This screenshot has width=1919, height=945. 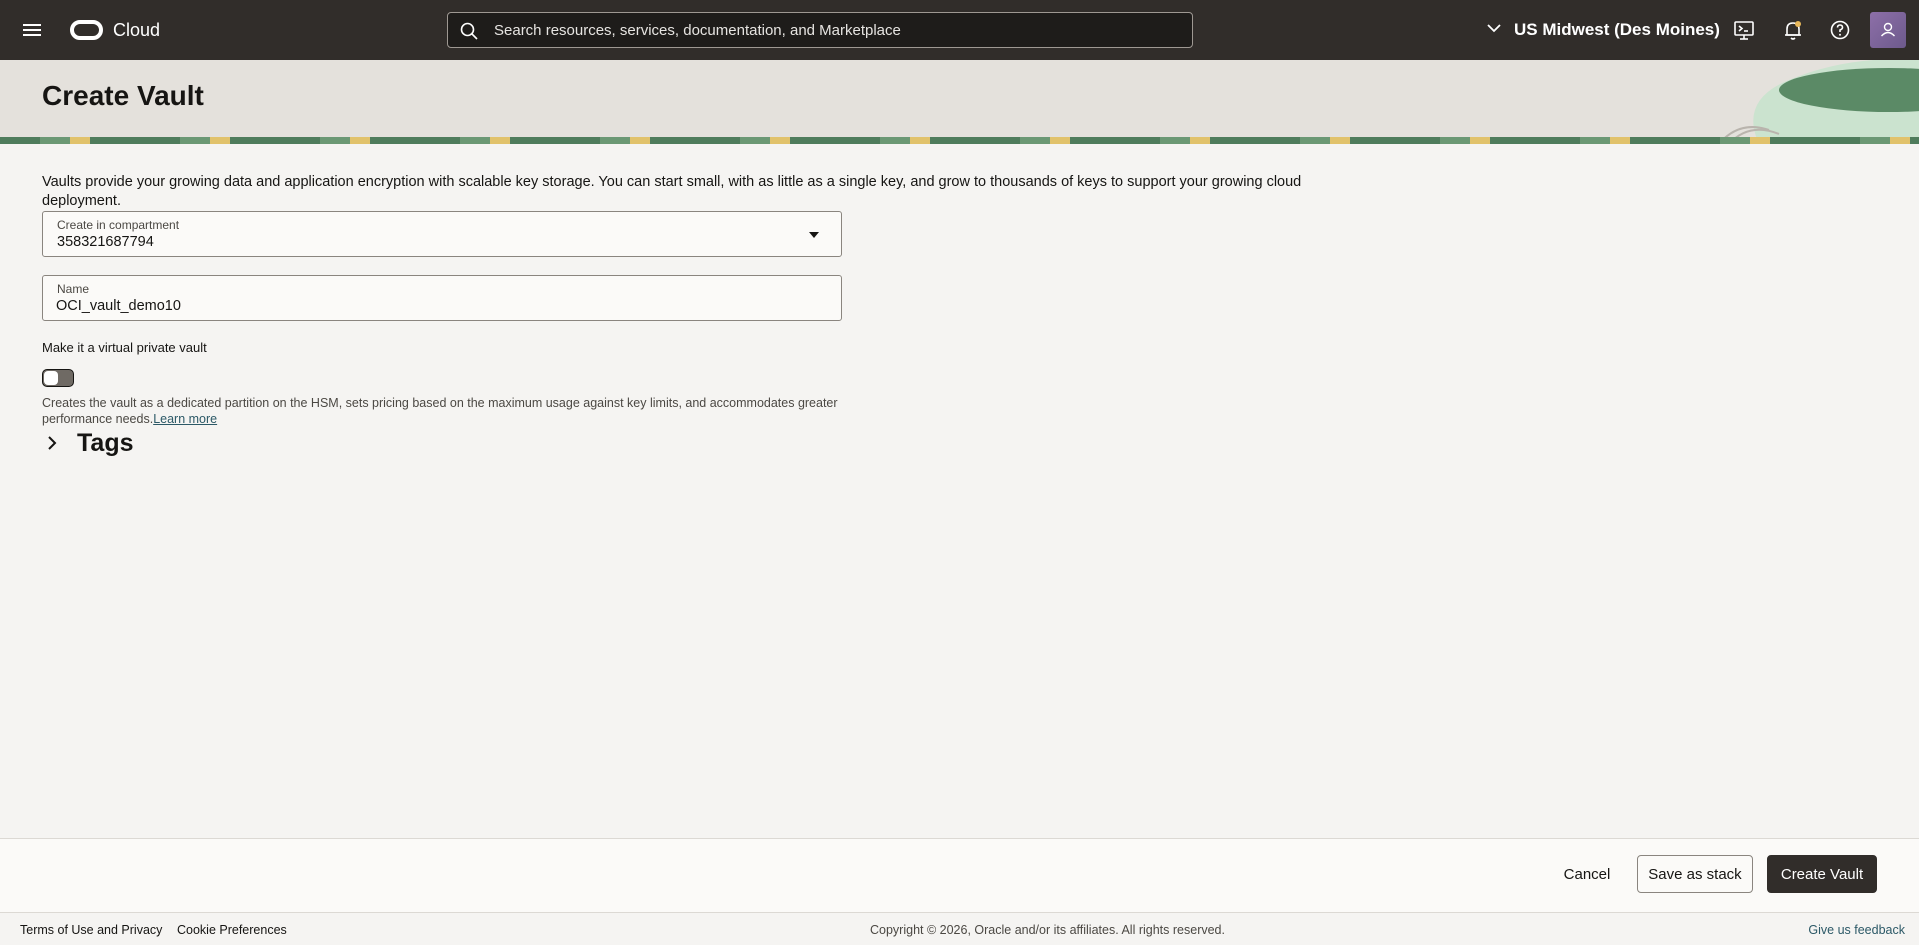 What do you see at coordinates (1494, 30) in the screenshot?
I see `chevron-down-icon` at bounding box center [1494, 30].